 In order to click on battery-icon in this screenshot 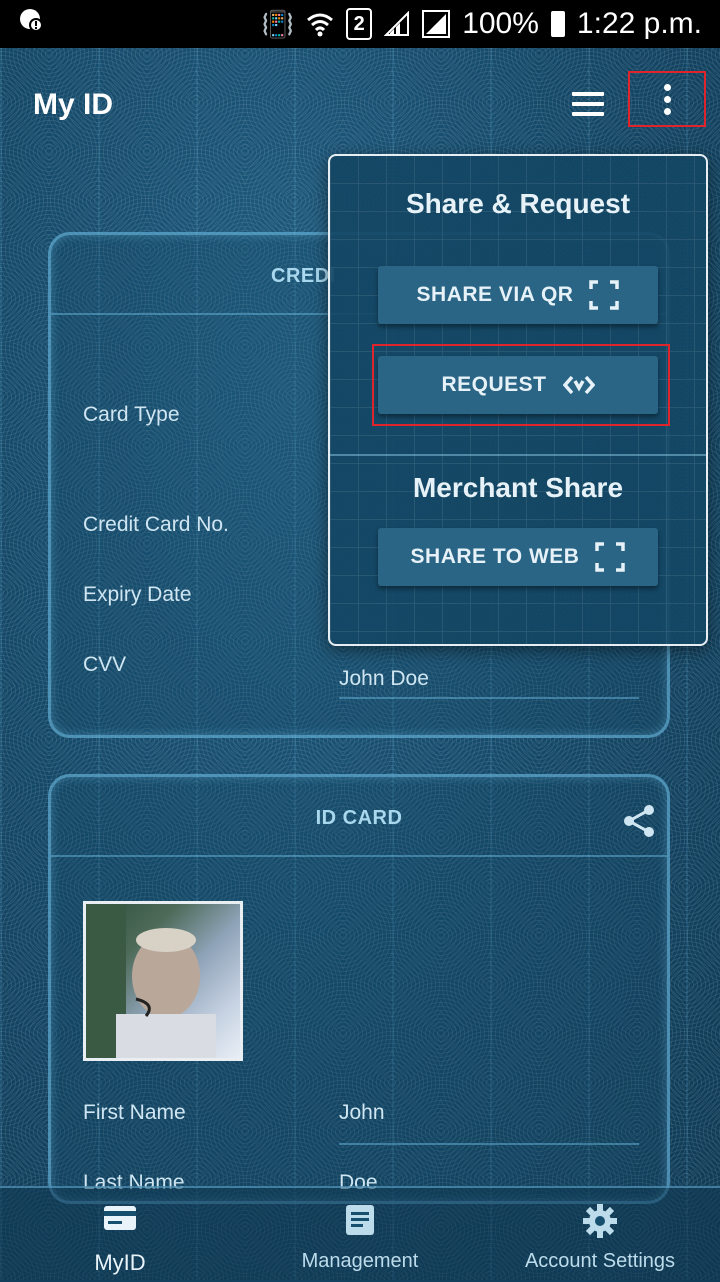, I will do `click(557, 24)`.